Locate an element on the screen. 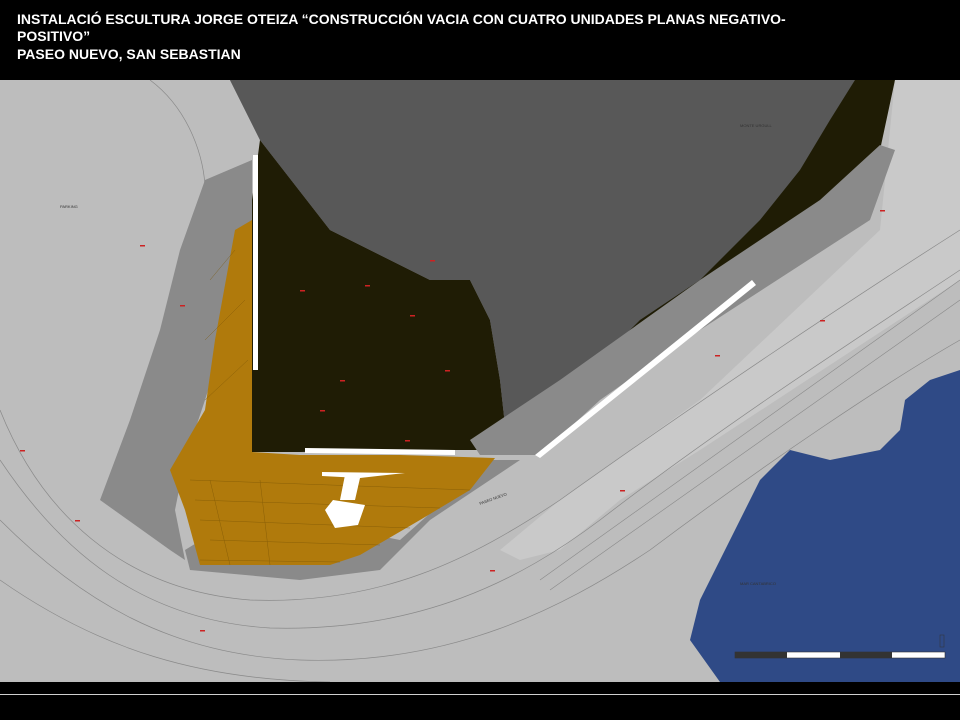  label-mar-cantabrico: MAR CANTABRICO is located at coordinates (758, 583).